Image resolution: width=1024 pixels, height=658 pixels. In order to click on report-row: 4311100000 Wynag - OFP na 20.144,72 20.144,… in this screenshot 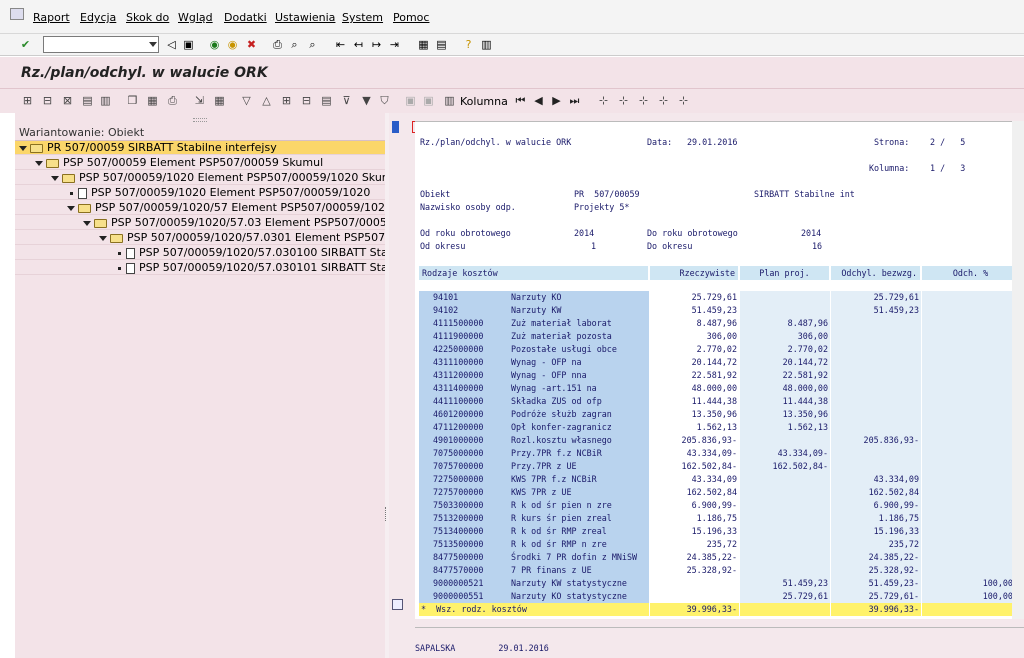, I will do `click(719, 362)`.